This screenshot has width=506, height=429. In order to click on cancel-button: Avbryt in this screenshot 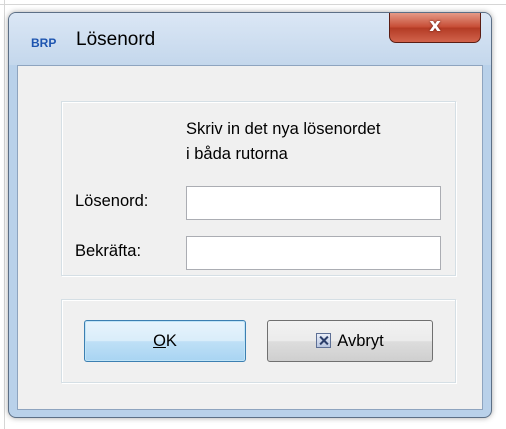, I will do `click(350, 341)`.